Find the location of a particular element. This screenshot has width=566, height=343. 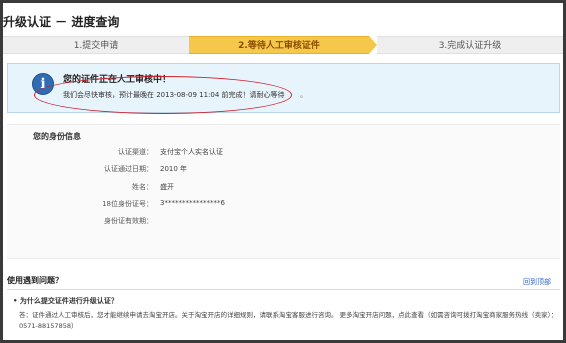

identity-row-name: 姓名： 盛开 is located at coordinates (157, 188).